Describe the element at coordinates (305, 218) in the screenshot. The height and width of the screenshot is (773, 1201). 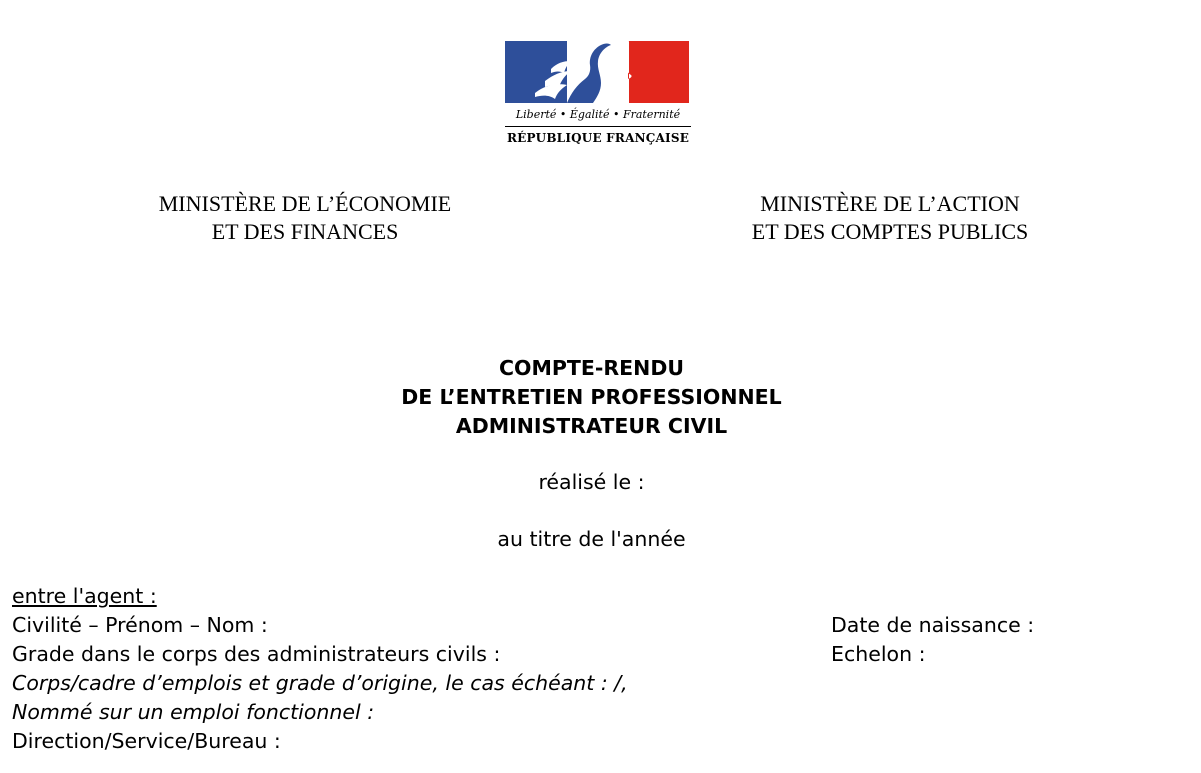
I see `ministry-economie: MINISTÈRE DE L’ÉCONOMIE ET DES FINANCES` at that location.